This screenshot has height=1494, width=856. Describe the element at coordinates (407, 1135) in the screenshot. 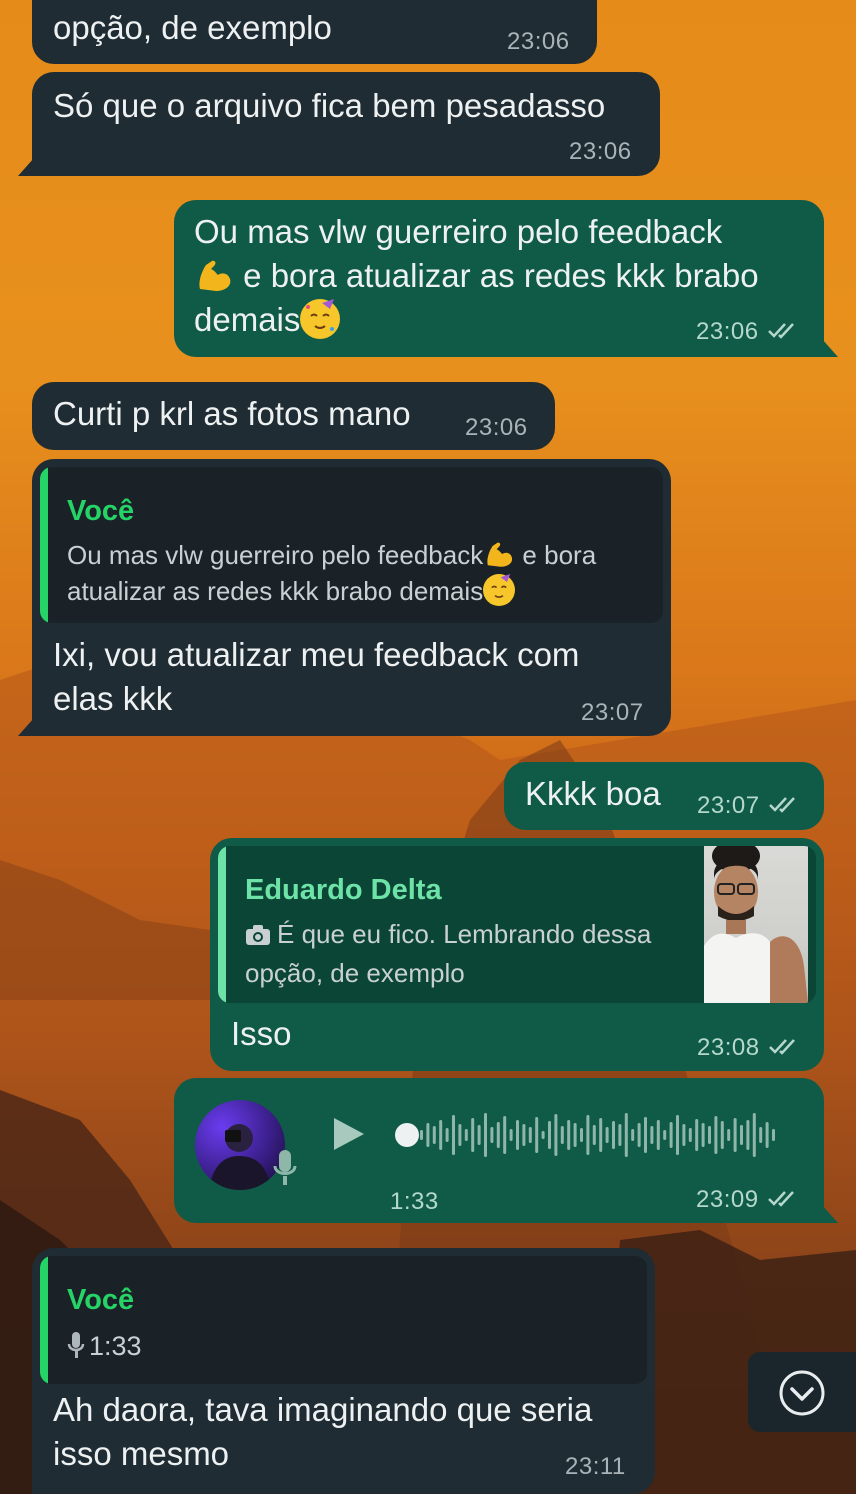

I see `voice-progress-handle` at that location.